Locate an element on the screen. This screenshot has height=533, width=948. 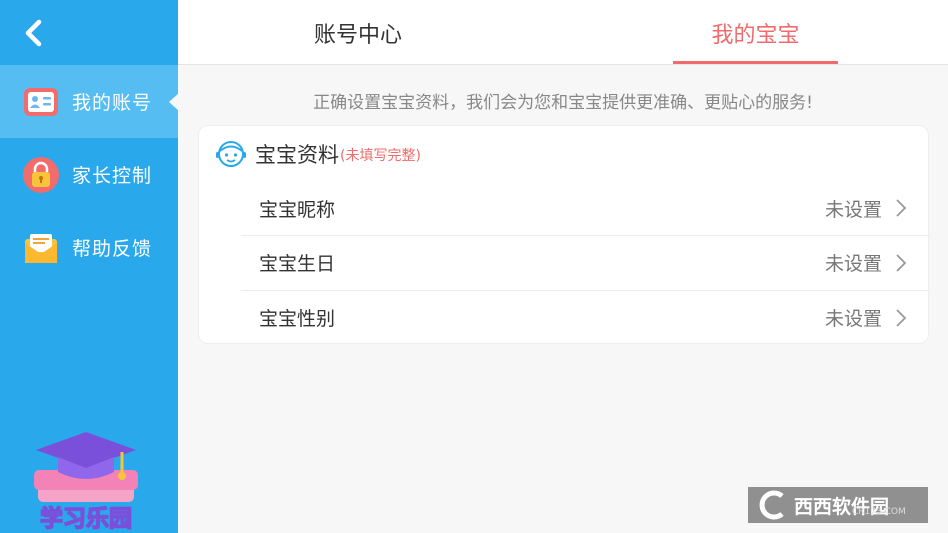
tab-bar: 账号中心 我的宝宝 is located at coordinates (563, 32).